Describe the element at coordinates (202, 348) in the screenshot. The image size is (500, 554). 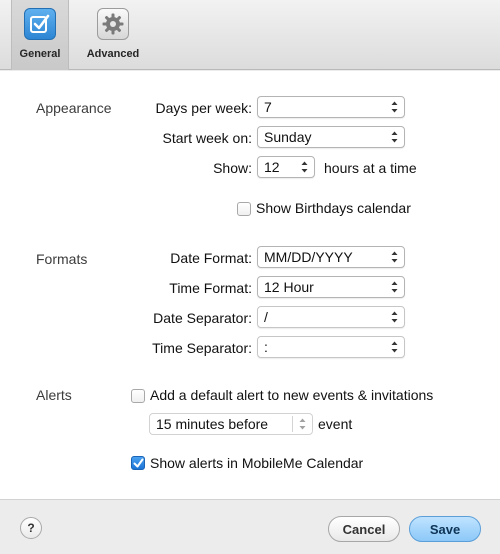
I see `time-separator-label: Time Separator:` at that location.